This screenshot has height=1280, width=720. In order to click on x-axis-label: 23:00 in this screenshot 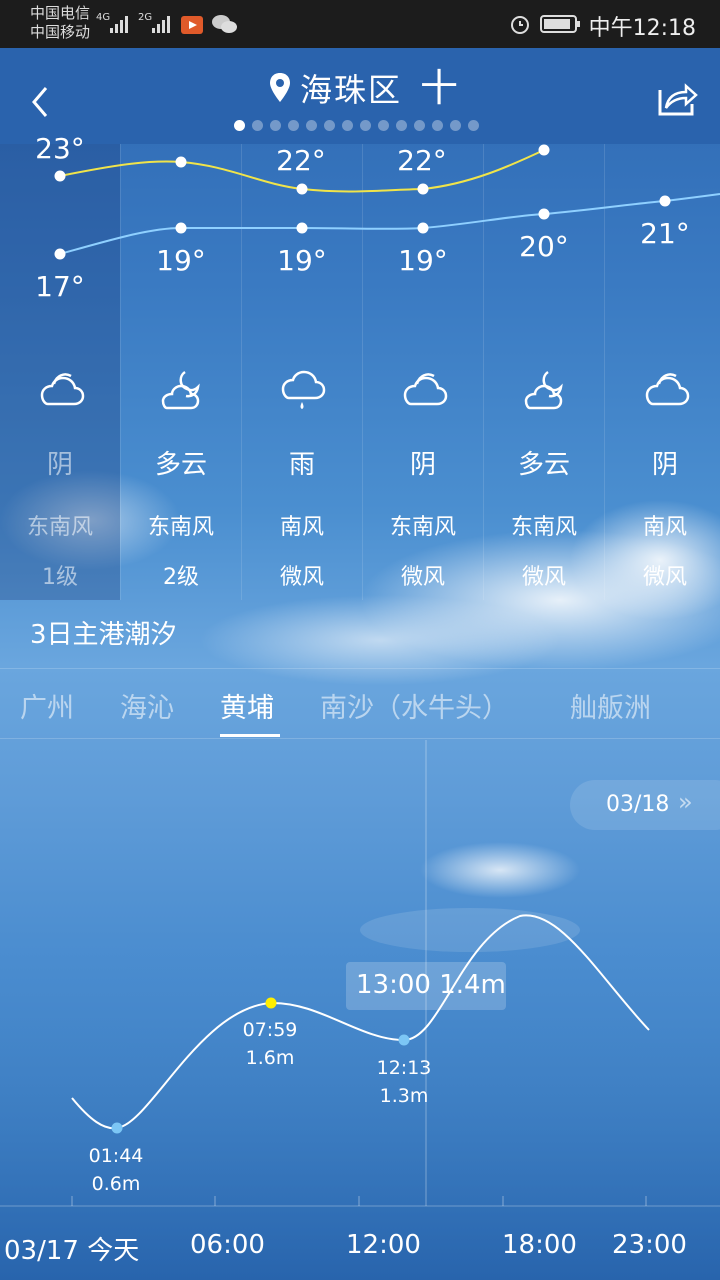, I will do `click(649, 1245)`.